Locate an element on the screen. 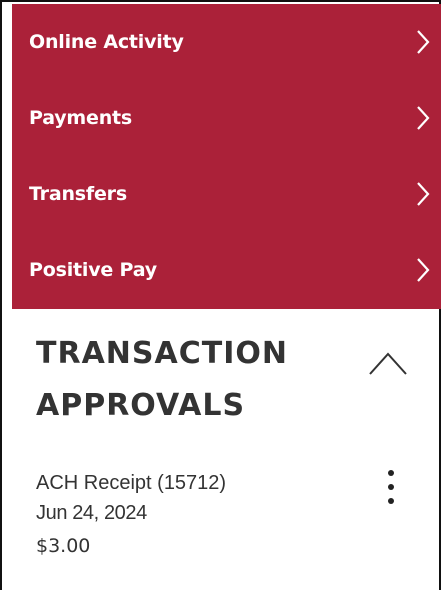 The height and width of the screenshot is (590, 441). transaction-amount: $3.00 is located at coordinates (63, 546).